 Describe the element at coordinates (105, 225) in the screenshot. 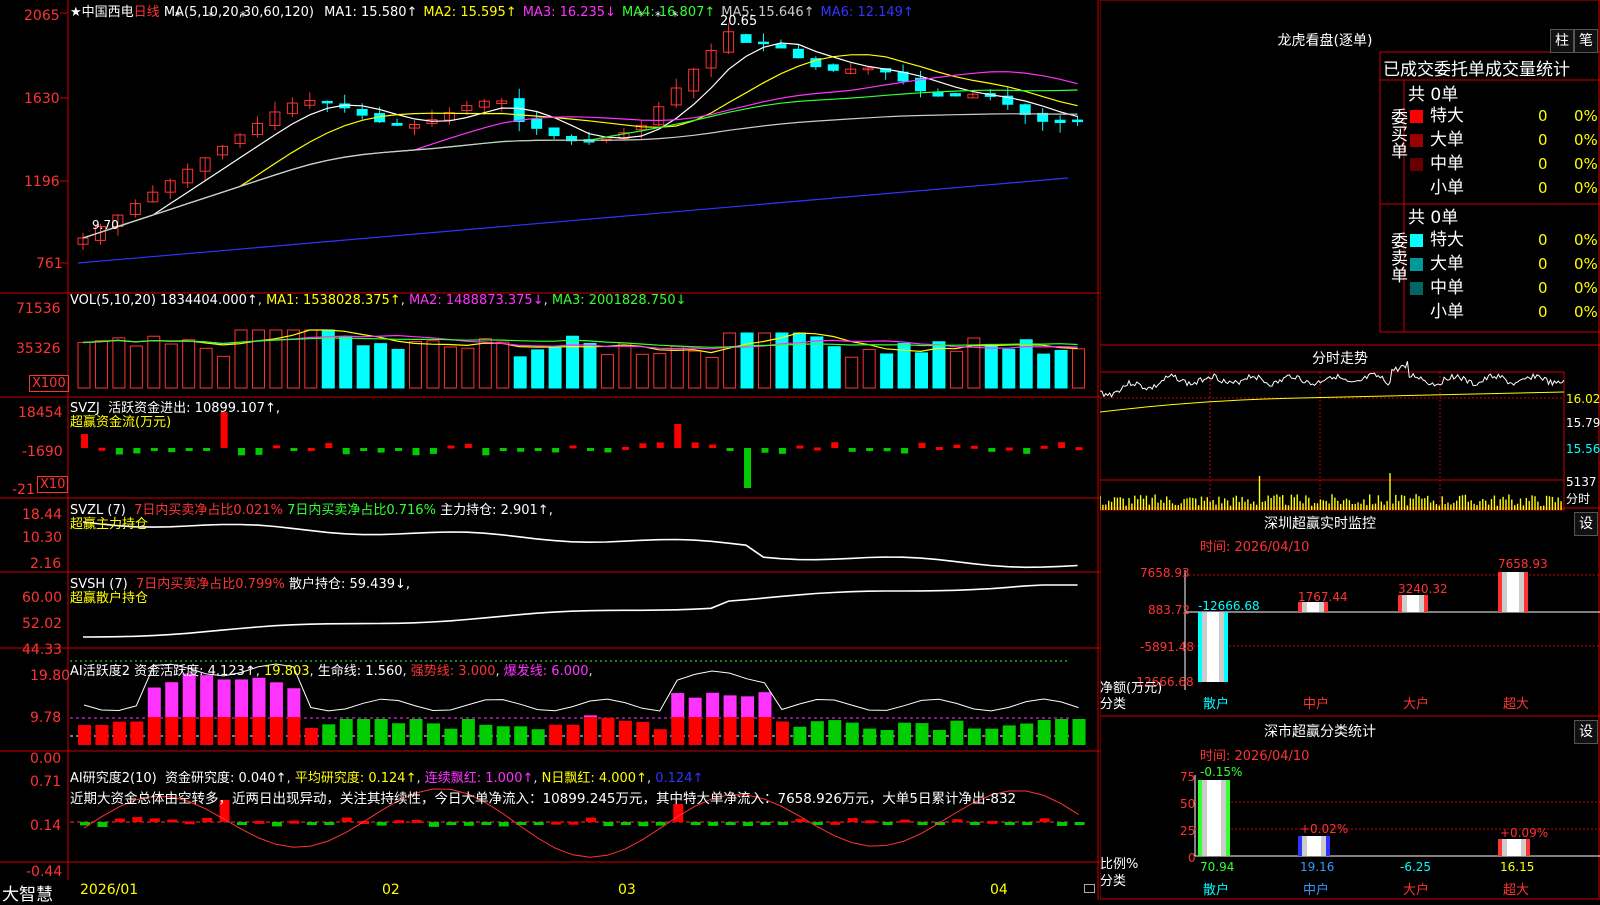

I see `low-label: 9.70` at that location.